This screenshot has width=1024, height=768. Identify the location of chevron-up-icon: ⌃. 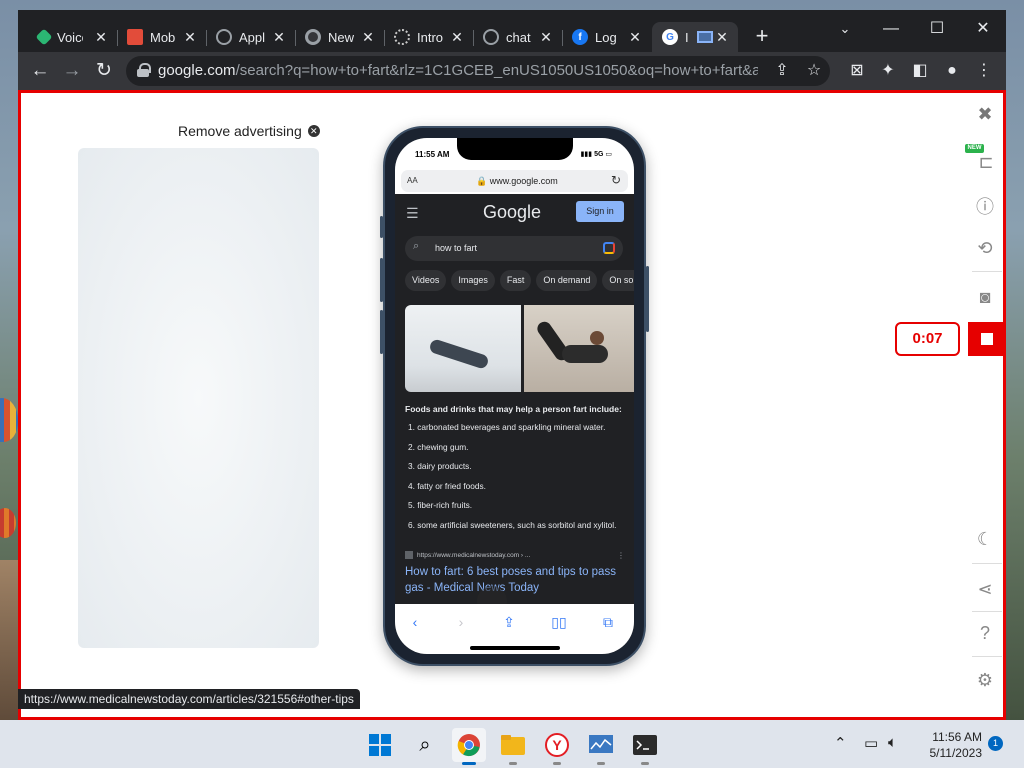
(840, 743).